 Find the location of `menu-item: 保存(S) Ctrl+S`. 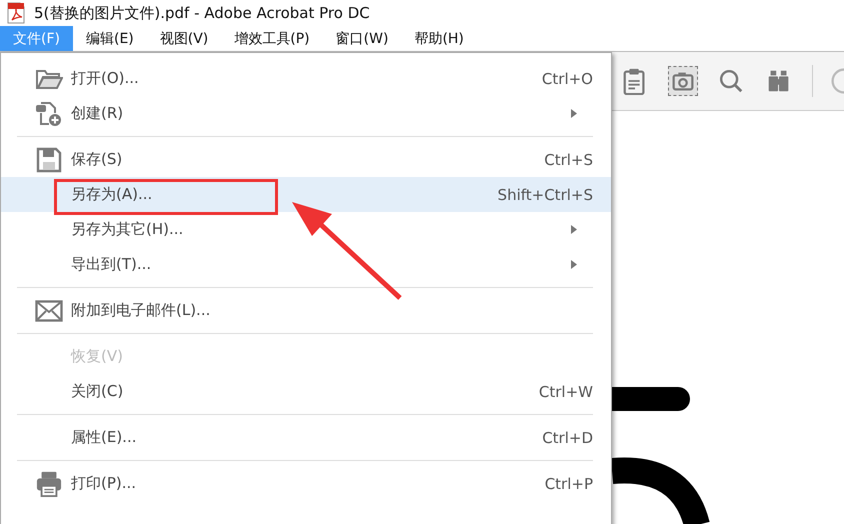

menu-item: 保存(S) Ctrl+S is located at coordinates (306, 159).